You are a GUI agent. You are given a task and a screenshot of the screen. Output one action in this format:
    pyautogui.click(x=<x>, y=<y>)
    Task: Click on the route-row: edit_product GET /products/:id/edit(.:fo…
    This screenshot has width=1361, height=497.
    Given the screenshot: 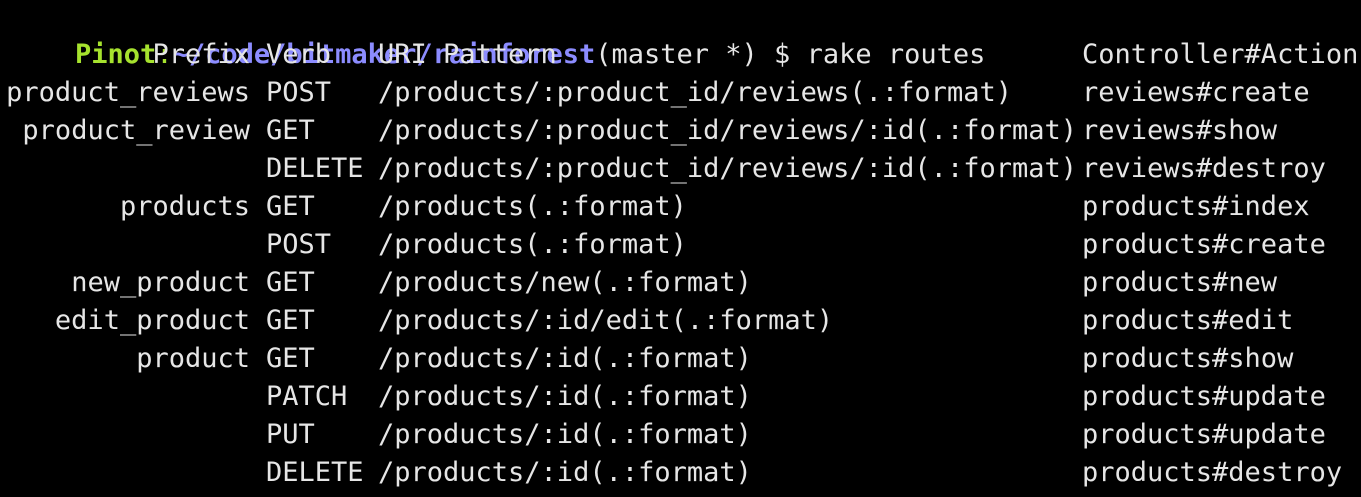 What is the action you would take?
    pyautogui.click(x=680, y=321)
    